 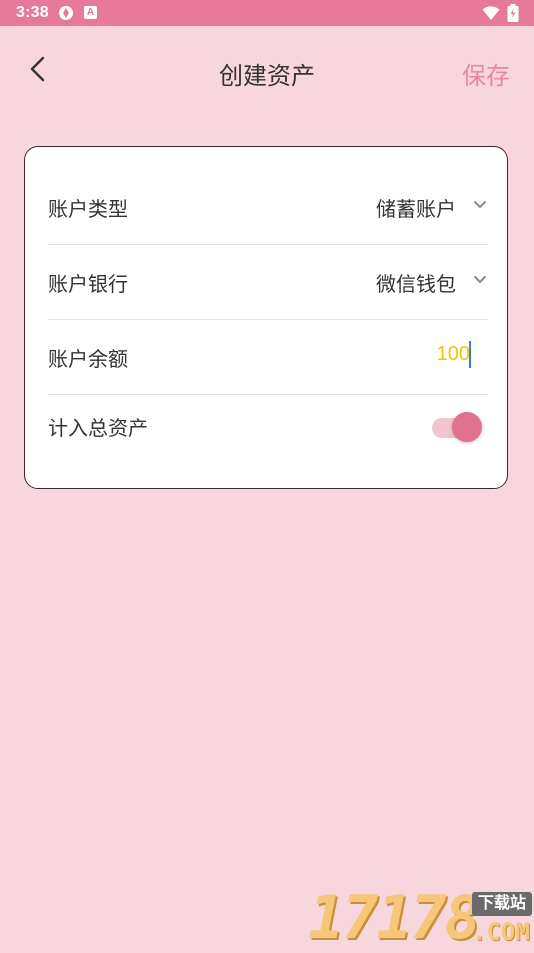 I want to click on watermark-domain: .COM, so click(x=501, y=932).